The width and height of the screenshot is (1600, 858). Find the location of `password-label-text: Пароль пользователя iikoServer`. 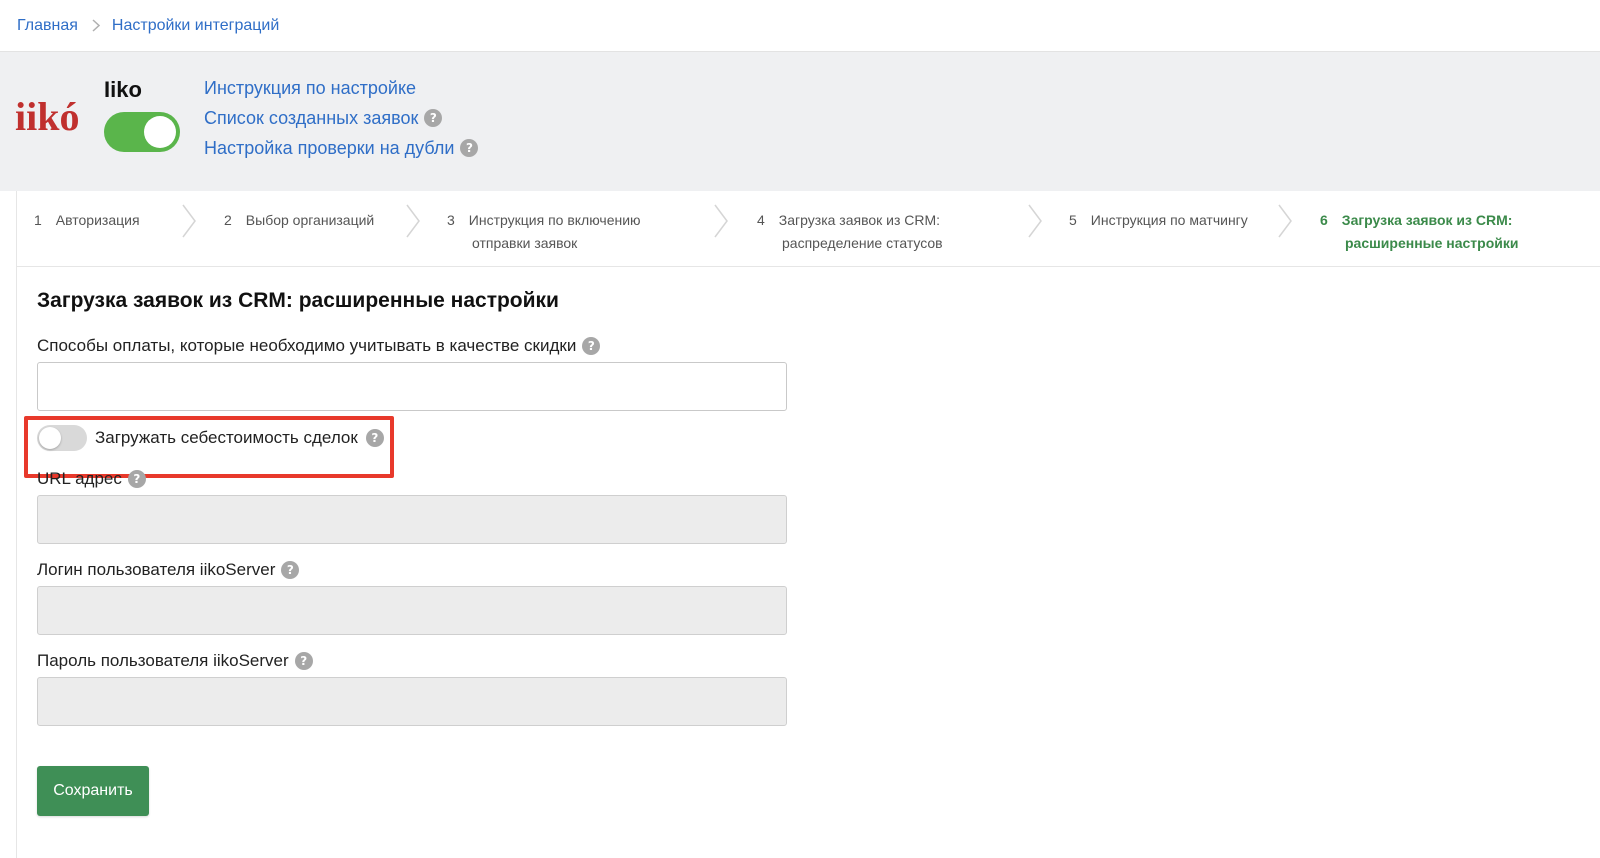

password-label-text: Пароль пользователя iikoServer is located at coordinates (163, 660).